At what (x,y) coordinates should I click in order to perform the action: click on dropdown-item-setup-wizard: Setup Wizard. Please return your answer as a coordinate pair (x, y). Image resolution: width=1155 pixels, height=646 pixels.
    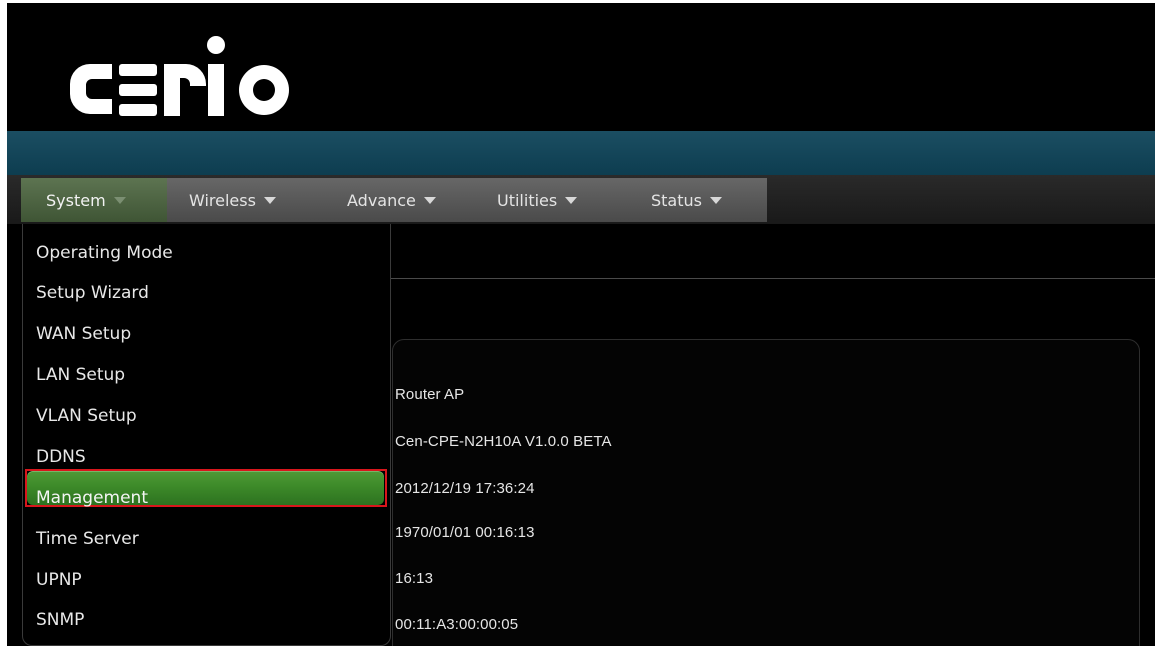
    Looking at the image, I should click on (92, 293).